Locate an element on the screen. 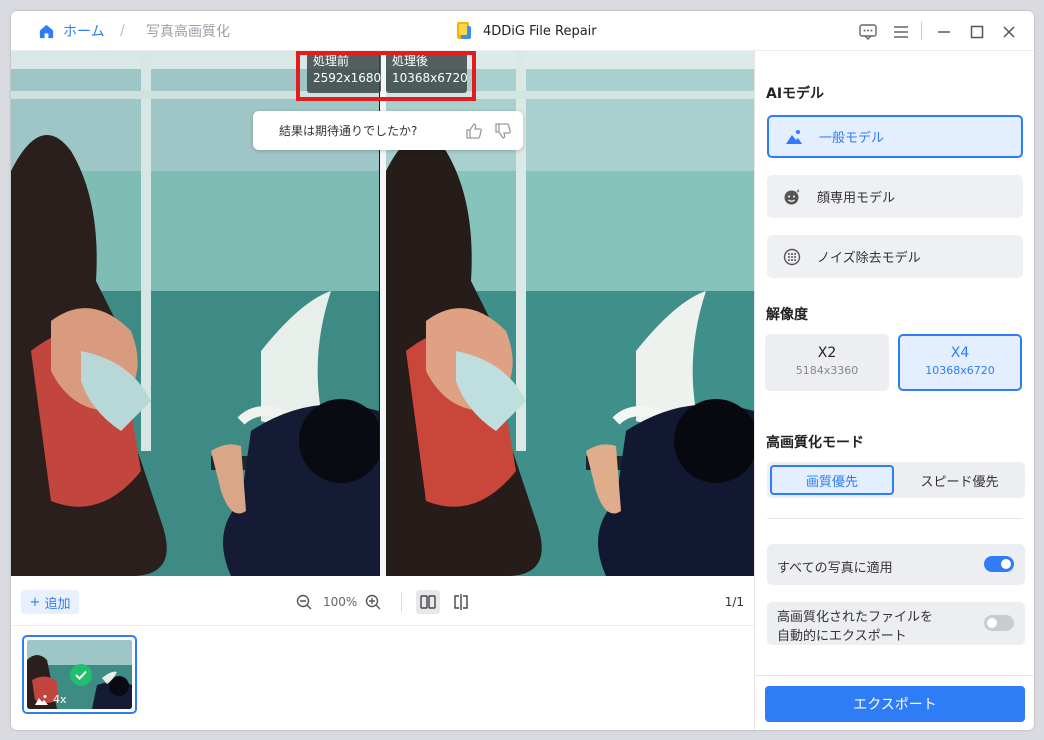 Image resolution: width=1044 pixels, height=740 pixels. image-thumbnail: 4x is located at coordinates (79, 674).